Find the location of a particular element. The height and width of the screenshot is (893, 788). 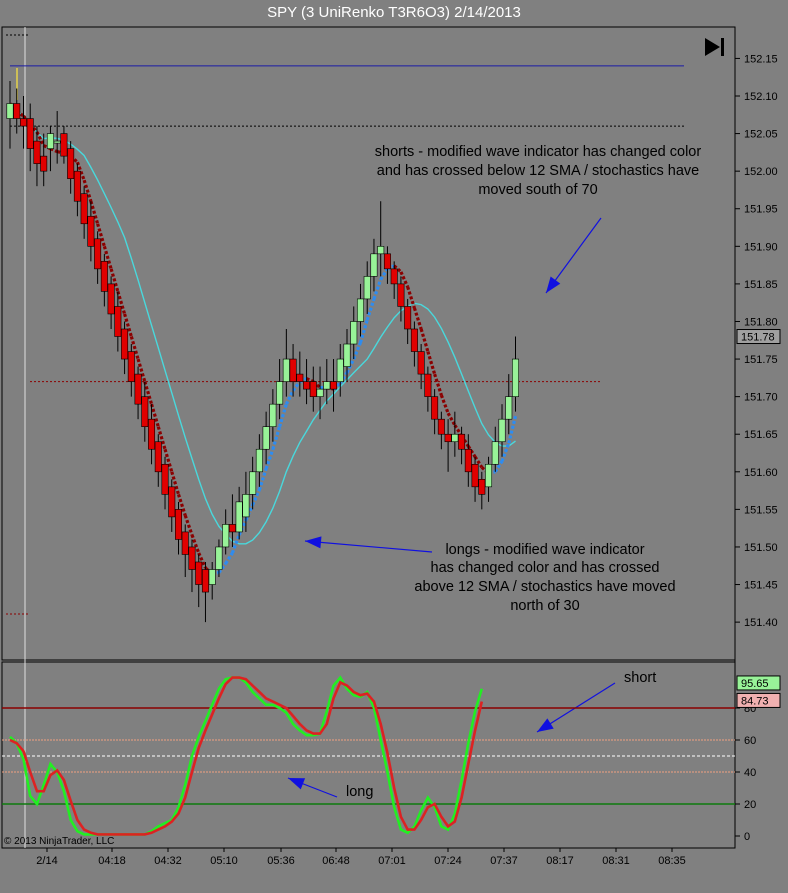

time-tick-label: 05:36 is located at coordinates (281, 861).